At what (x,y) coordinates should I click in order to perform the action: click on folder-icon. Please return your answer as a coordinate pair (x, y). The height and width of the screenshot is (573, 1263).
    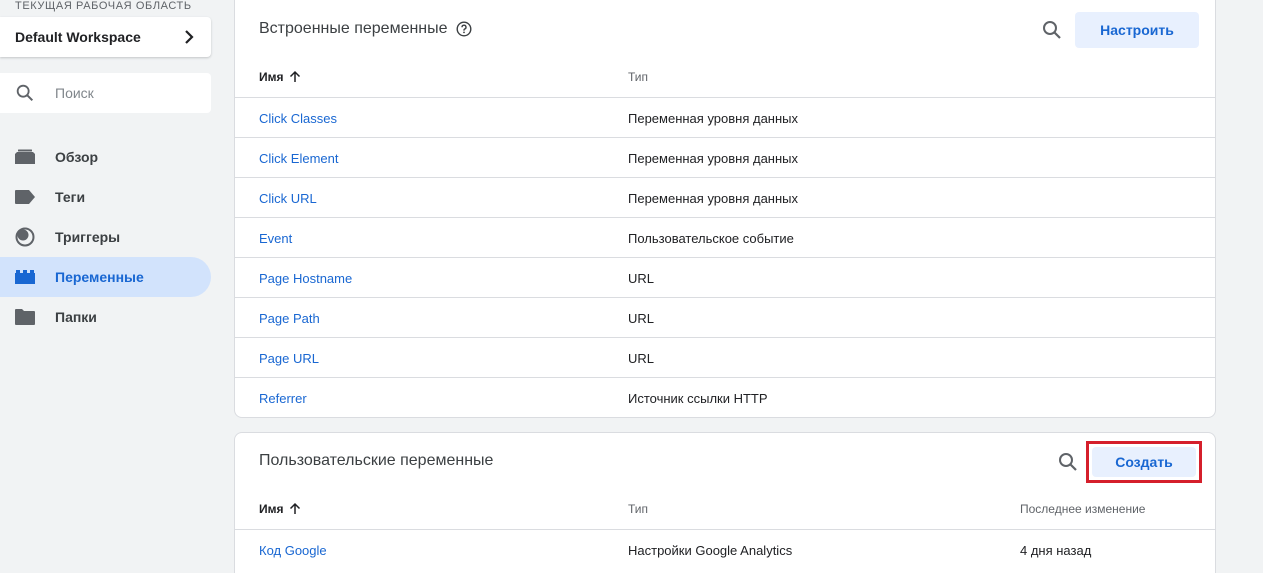
    Looking at the image, I should click on (25, 317).